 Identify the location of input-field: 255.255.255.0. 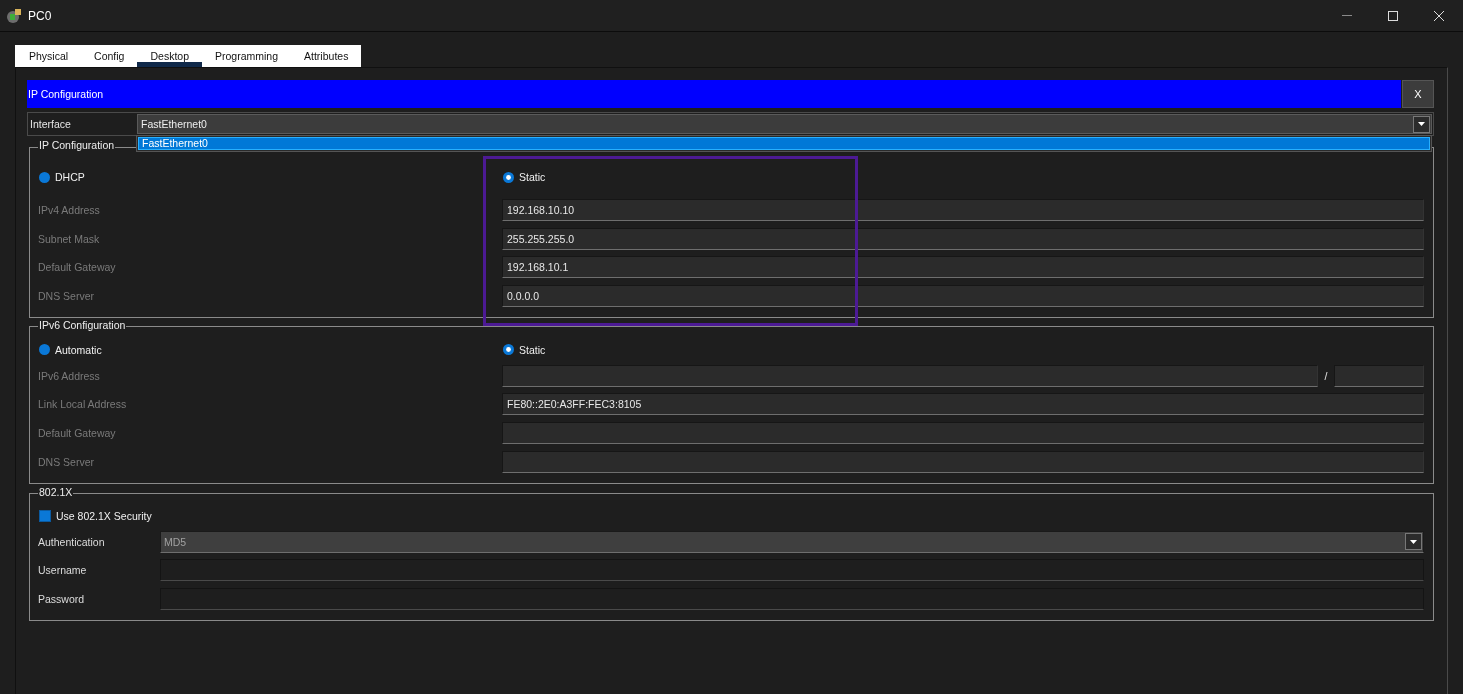
(963, 238).